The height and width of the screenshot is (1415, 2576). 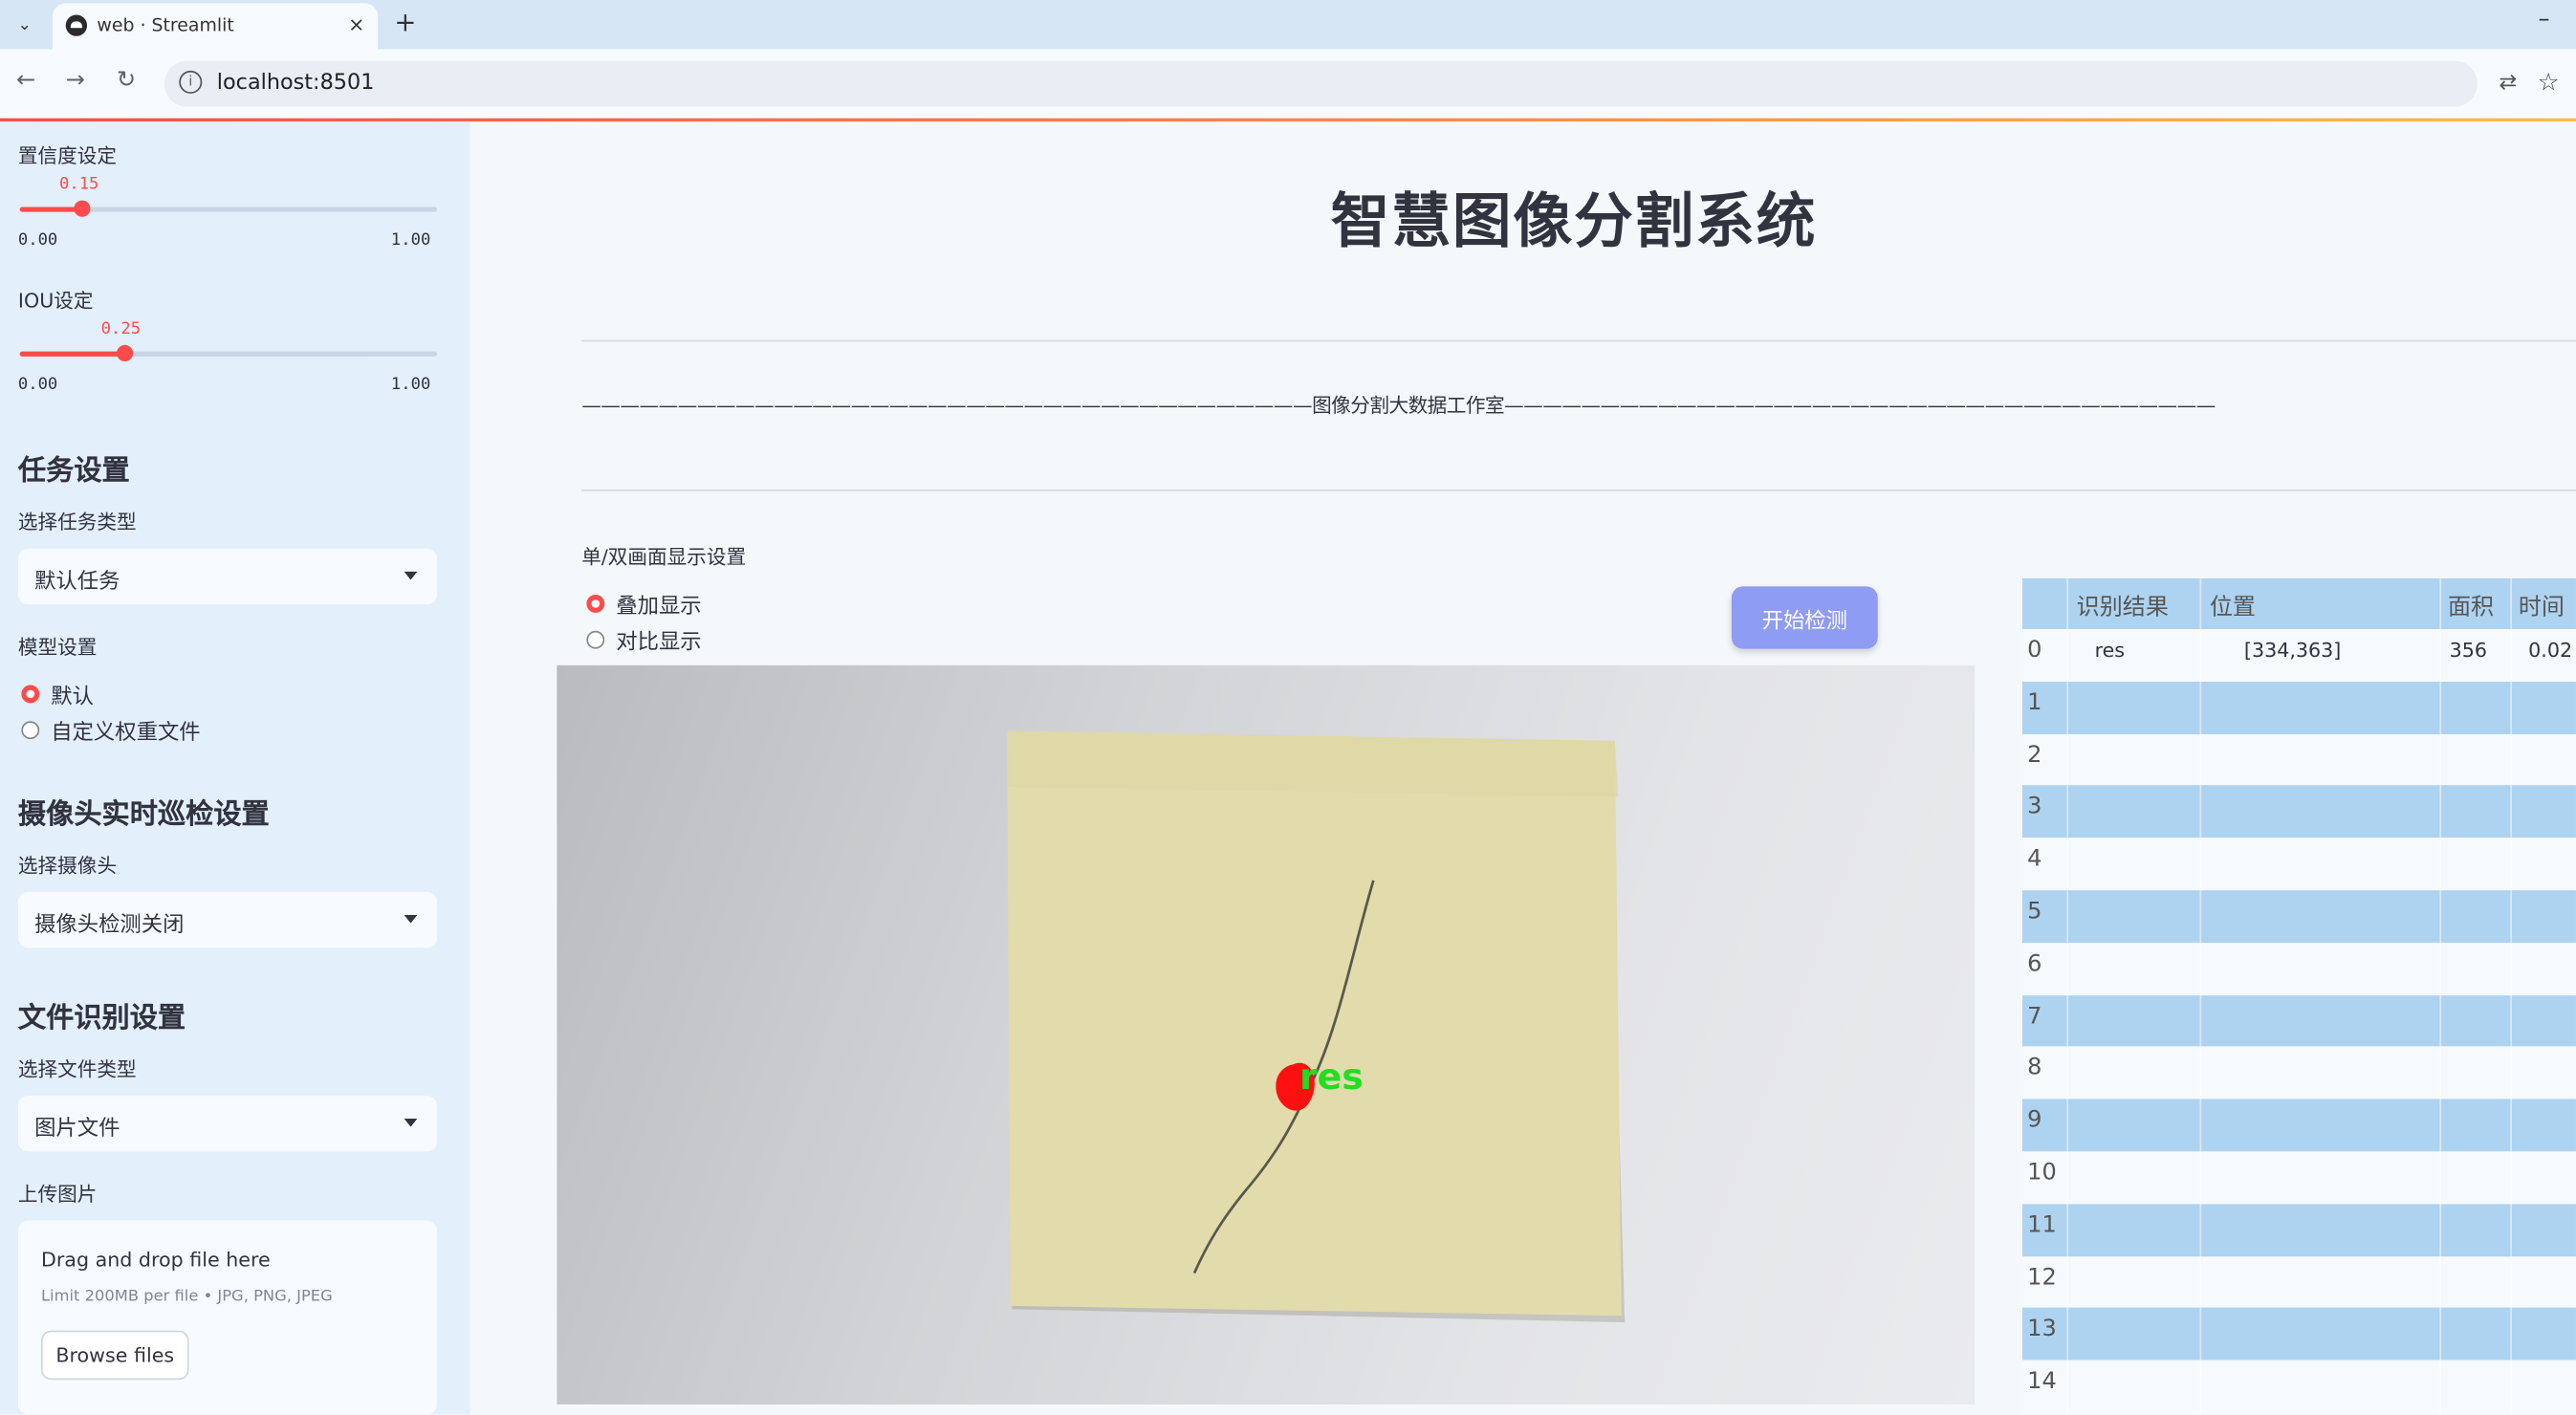 I want to click on display-radio-overlay: 叠加显示, so click(x=644, y=604).